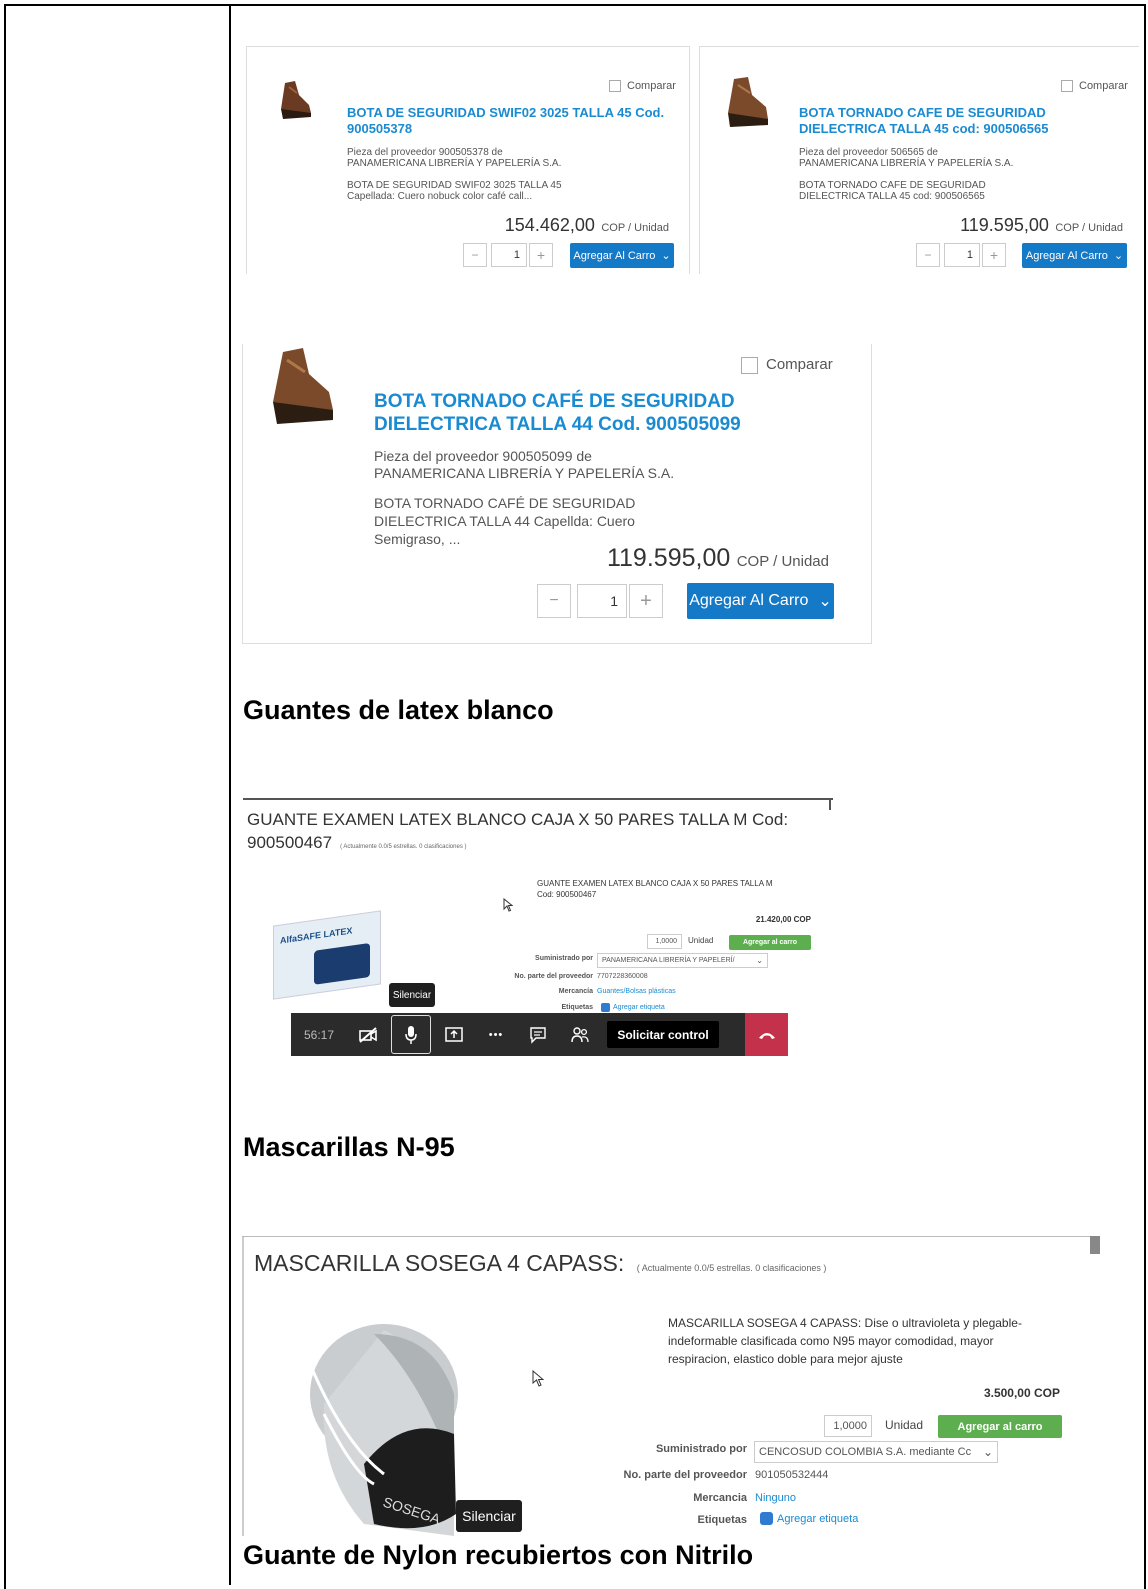 The image size is (1148, 1589). What do you see at coordinates (505, 503) in the screenshot?
I see `description-line: BOTA TORNADO CAFÉ DE SEGURIDAD` at bounding box center [505, 503].